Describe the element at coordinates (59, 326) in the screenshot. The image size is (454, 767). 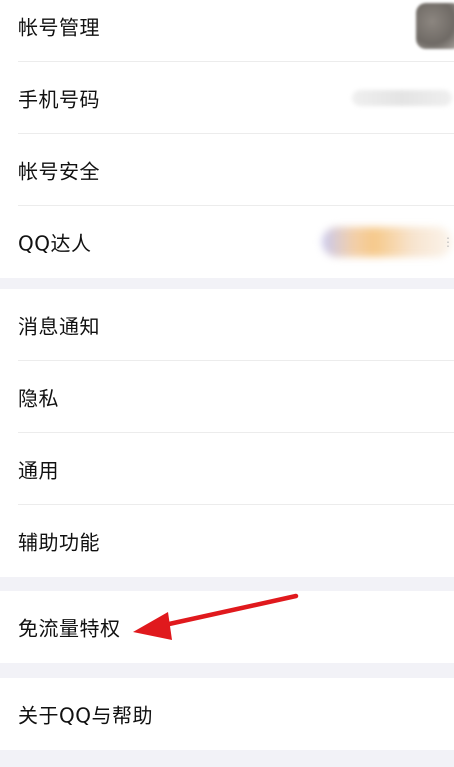
I see `notifications-label: 消息通知` at that location.